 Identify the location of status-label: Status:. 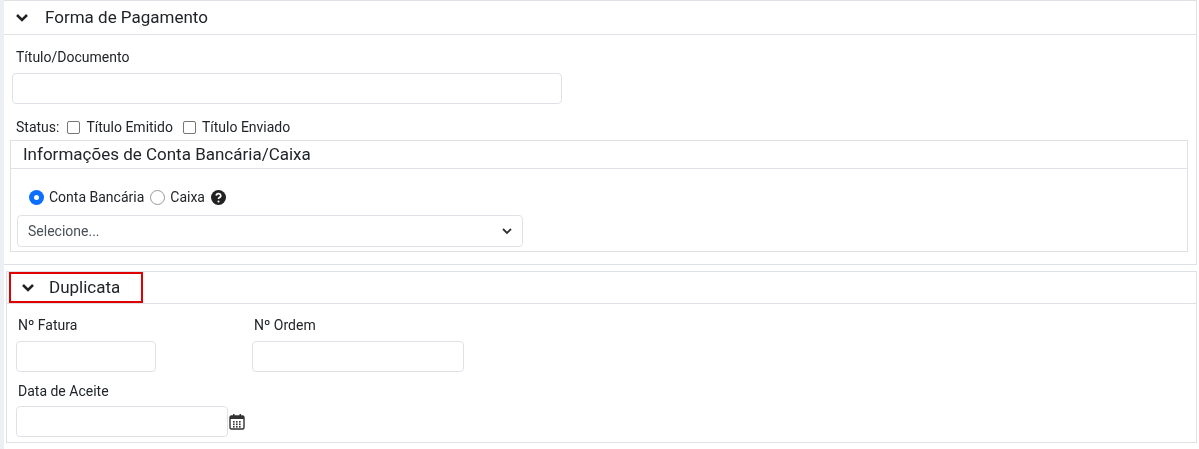
(38, 127).